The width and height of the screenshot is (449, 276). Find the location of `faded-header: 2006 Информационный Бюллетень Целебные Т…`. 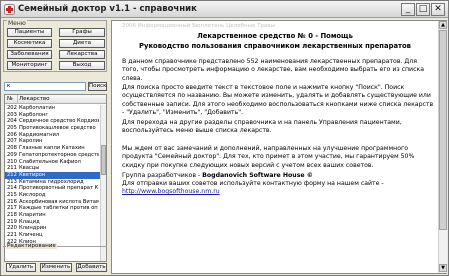

faded-header: 2006 Информационный Бюллетень Целебные Т… is located at coordinates (198, 26).